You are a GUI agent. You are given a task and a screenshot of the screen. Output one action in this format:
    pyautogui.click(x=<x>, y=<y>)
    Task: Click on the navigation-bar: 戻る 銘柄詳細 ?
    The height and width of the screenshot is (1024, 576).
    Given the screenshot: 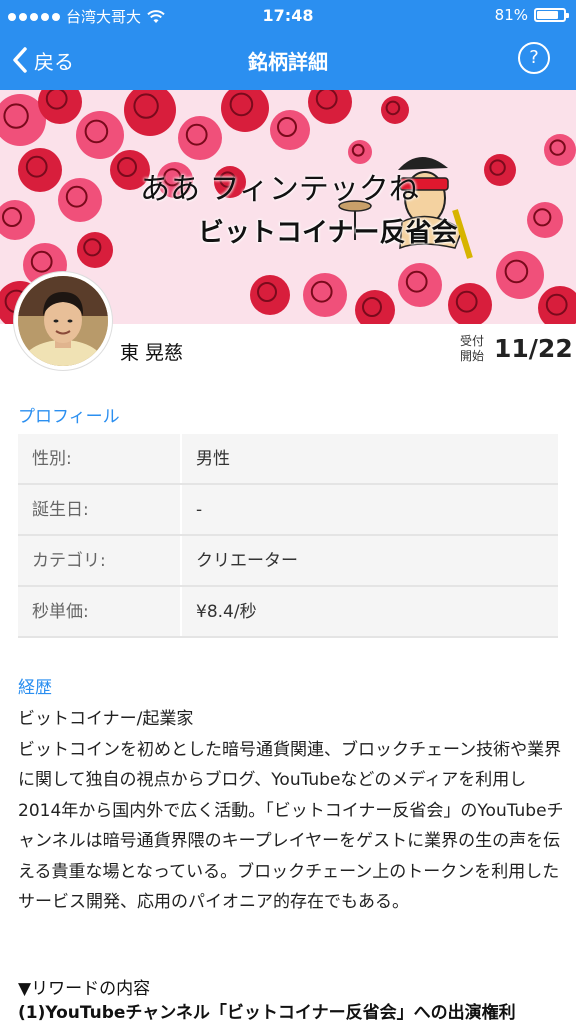 What is the action you would take?
    pyautogui.click(x=288, y=60)
    